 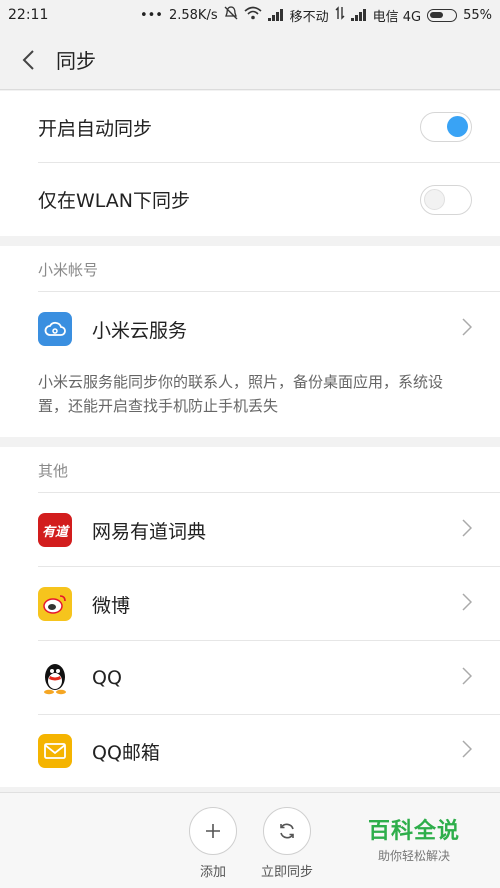 I want to click on list-item-label: QQ邮箱, so click(x=126, y=752).